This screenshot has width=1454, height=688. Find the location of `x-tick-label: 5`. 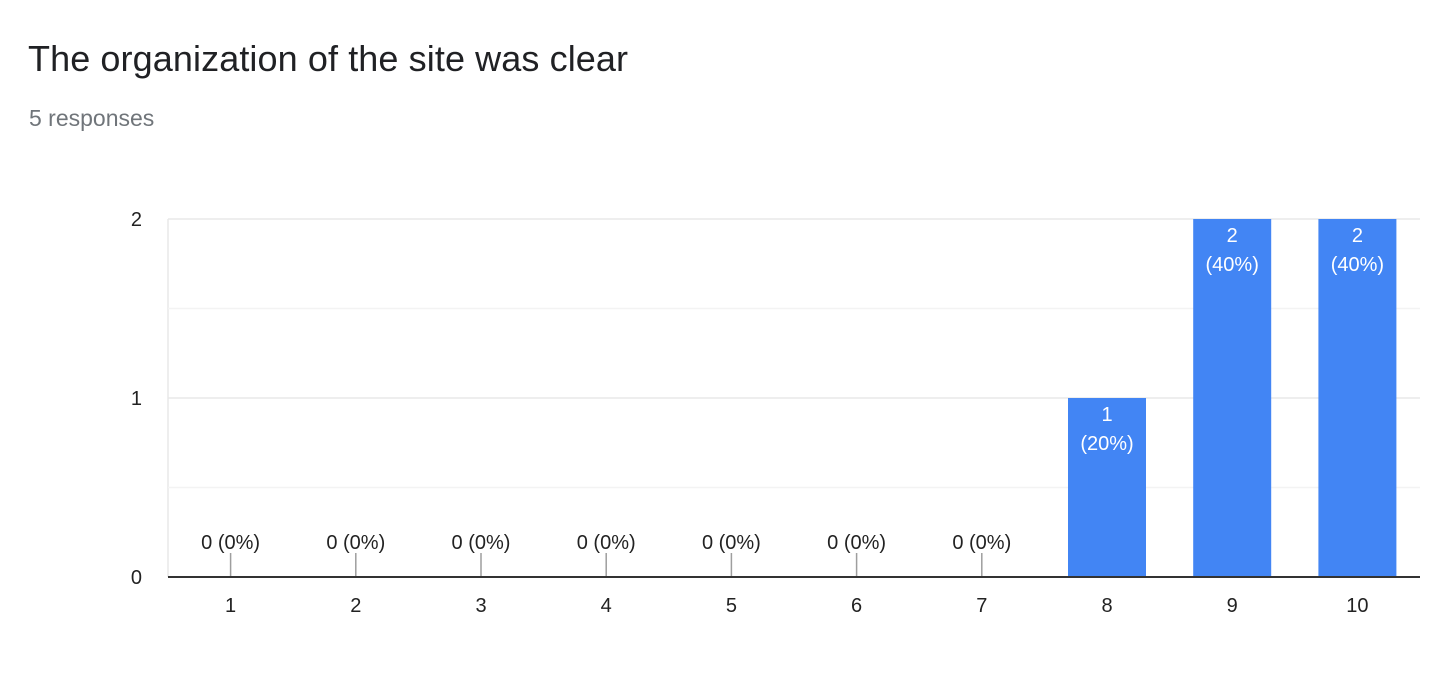

x-tick-label: 5 is located at coordinates (731, 606).